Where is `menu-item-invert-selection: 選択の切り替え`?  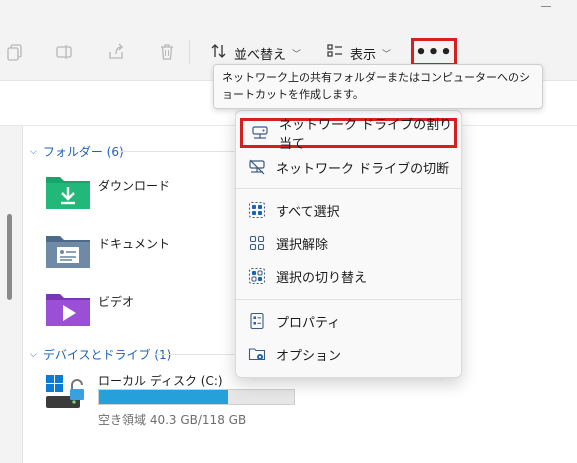 menu-item-invert-selection: 選択の切り替え is located at coordinates (348, 276).